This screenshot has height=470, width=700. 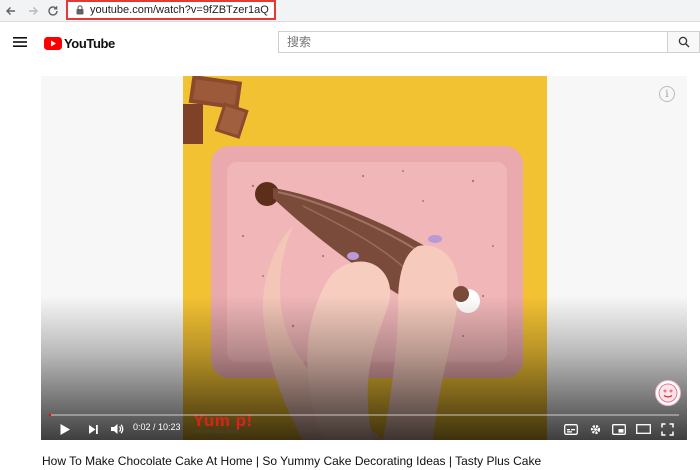 I want to click on progress-bar, so click(x=364, y=415).